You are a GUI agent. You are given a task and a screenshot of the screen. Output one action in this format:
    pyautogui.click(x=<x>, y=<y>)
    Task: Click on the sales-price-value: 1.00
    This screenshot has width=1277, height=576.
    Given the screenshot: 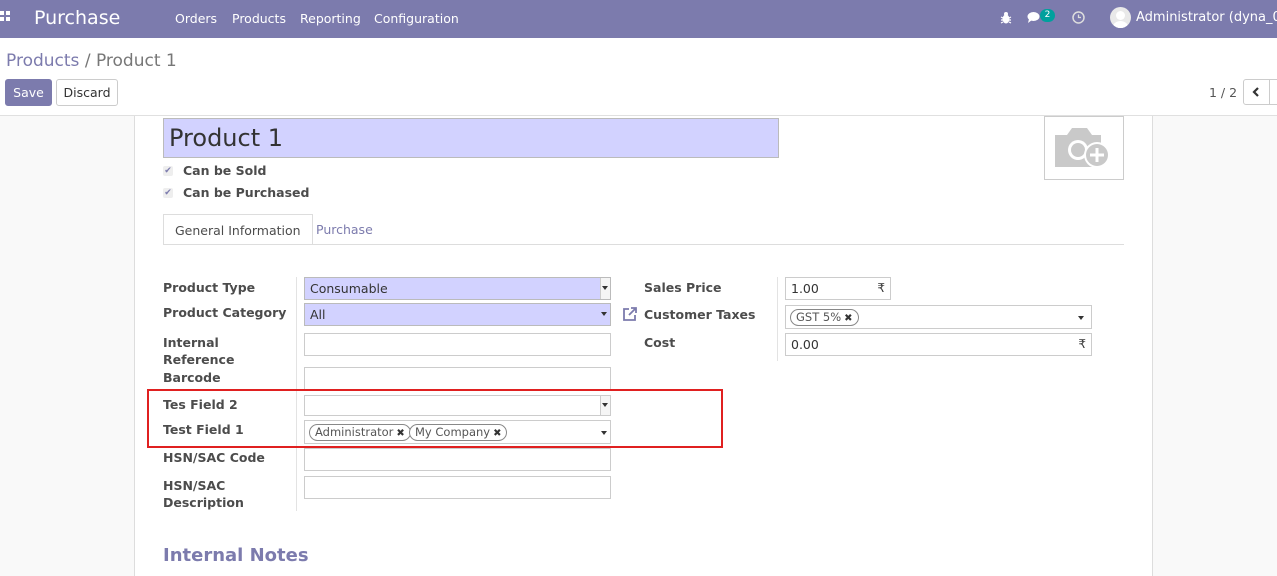 What is the action you would take?
    pyautogui.click(x=805, y=288)
    